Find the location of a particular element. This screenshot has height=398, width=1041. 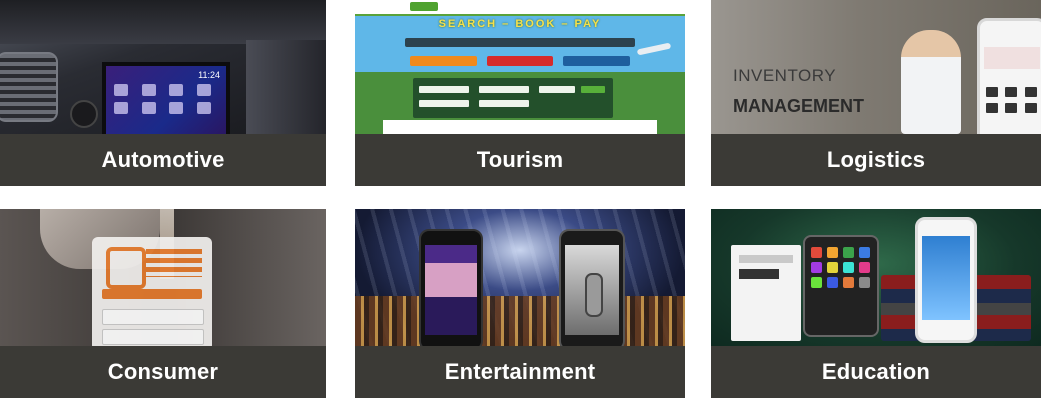

tablet-mockup is located at coordinates (841, 286).